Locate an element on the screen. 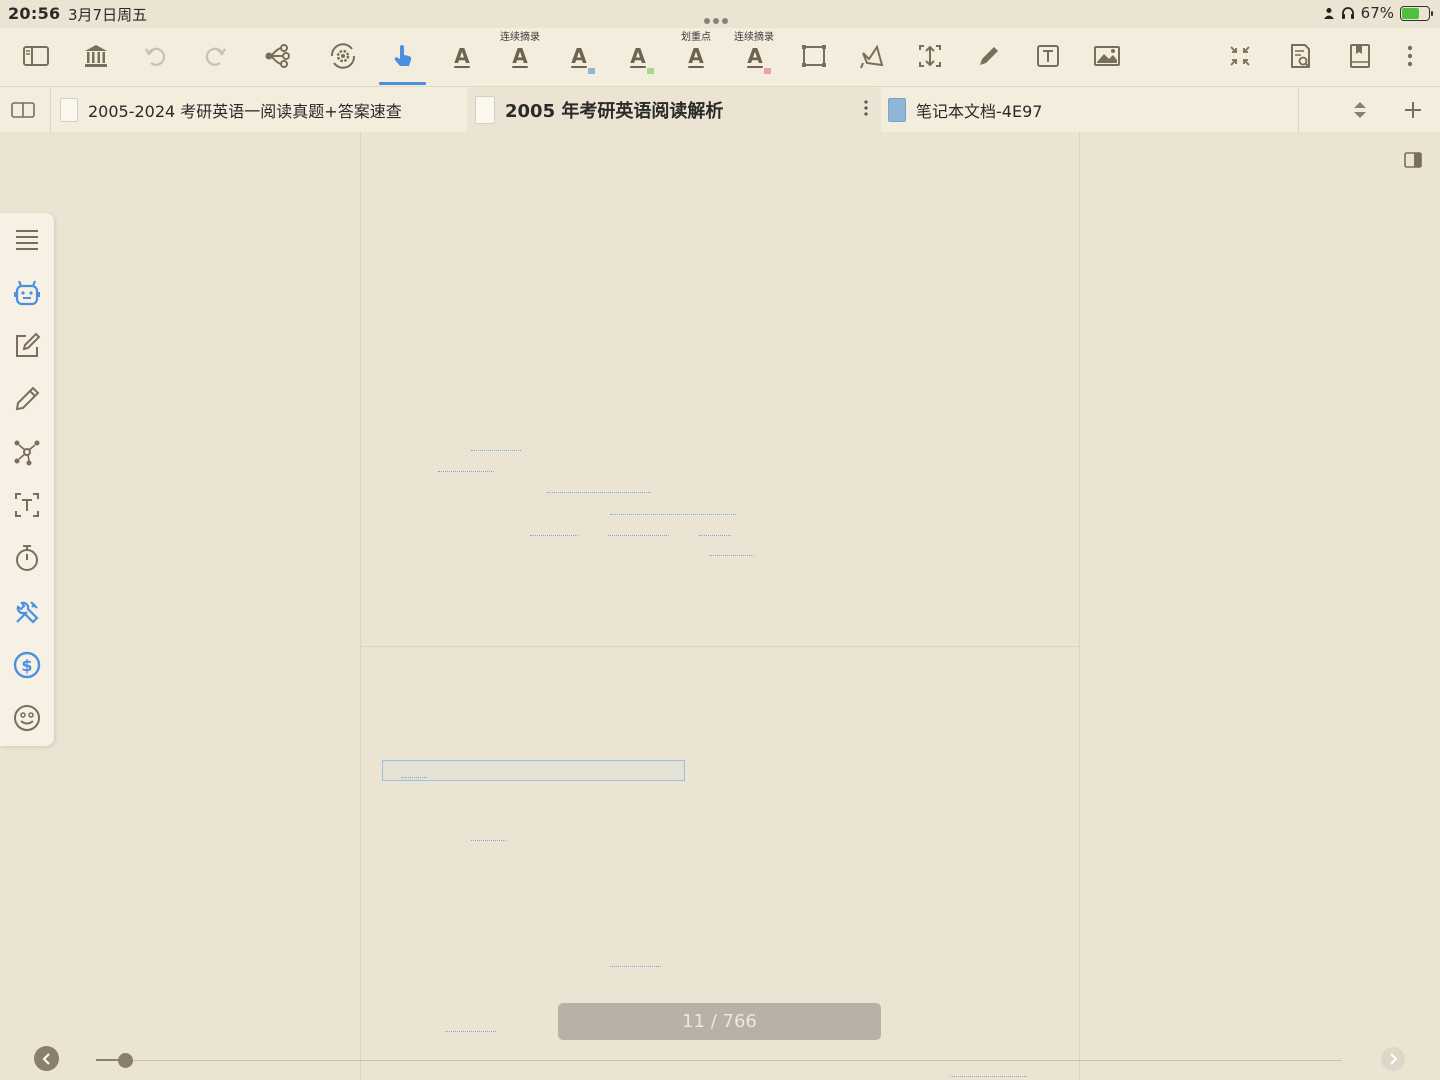 The height and width of the screenshot is (1080, 1440). edit-note-icon is located at coordinates (27, 346).